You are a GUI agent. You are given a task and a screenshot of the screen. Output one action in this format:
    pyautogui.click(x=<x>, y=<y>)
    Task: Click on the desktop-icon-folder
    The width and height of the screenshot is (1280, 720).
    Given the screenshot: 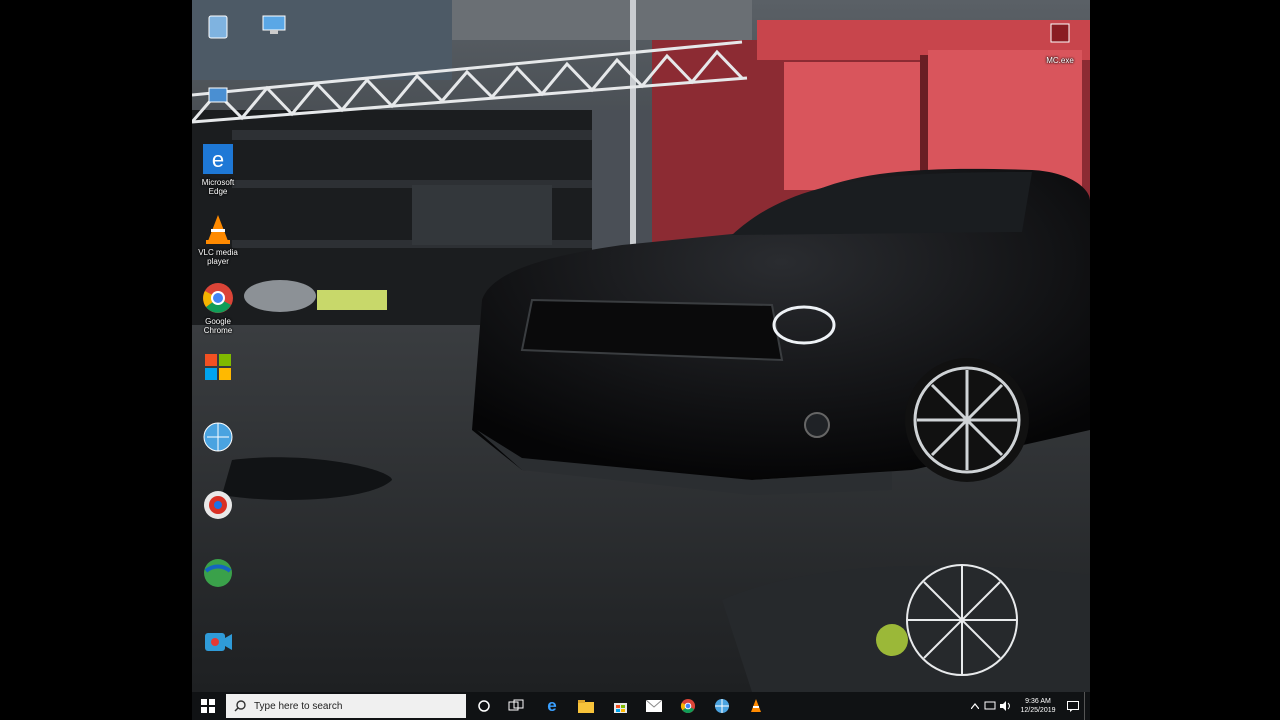 What is the action you would take?
    pyautogui.click(x=274, y=25)
    